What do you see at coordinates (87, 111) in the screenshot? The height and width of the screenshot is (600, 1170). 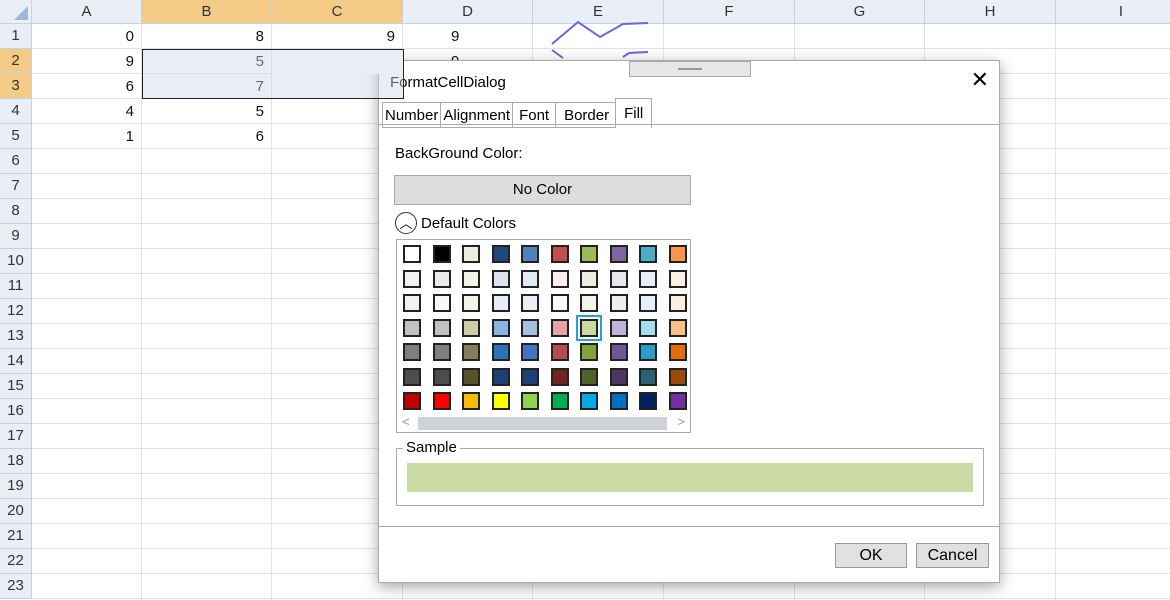 I see `cell-a4: 4` at bounding box center [87, 111].